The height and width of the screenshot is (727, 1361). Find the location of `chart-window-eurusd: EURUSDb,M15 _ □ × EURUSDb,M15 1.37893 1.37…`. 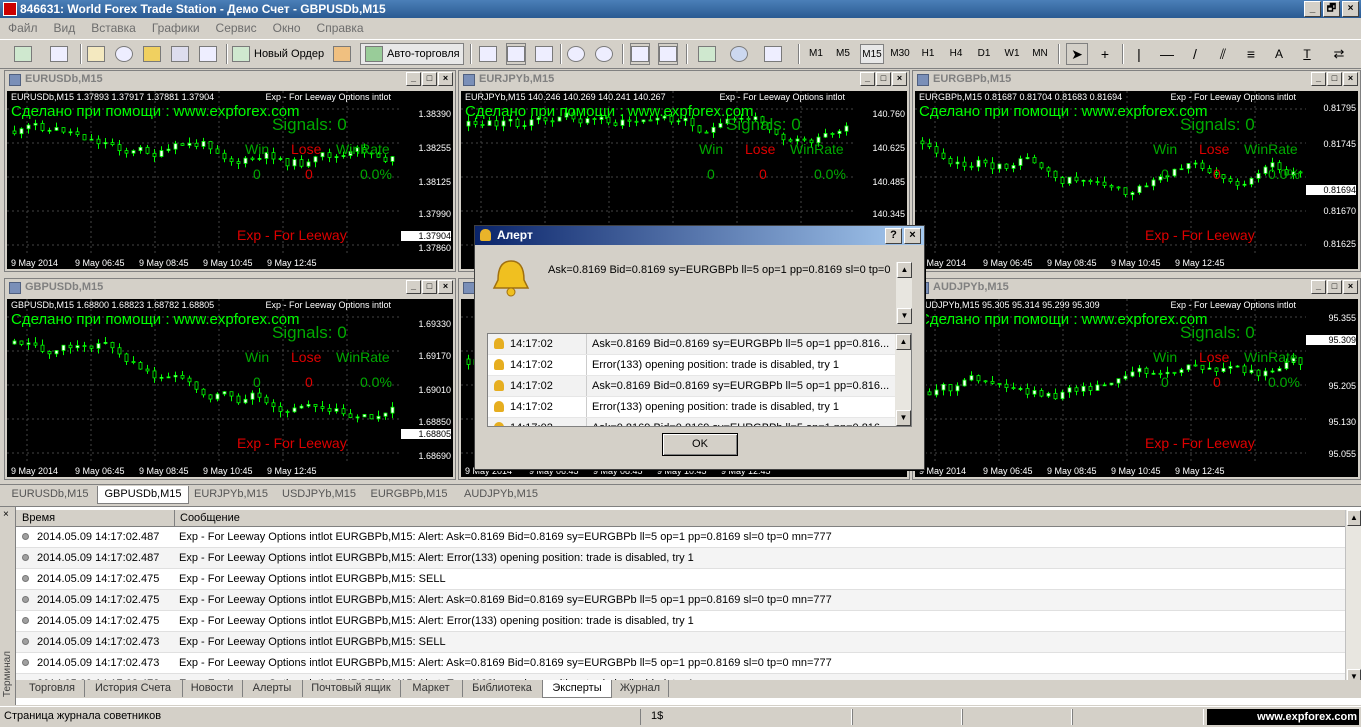

chart-window-eurusd: EURUSDb,M15 _ □ × EURUSDb,M15 1.37893 1.37… is located at coordinates (230, 171).